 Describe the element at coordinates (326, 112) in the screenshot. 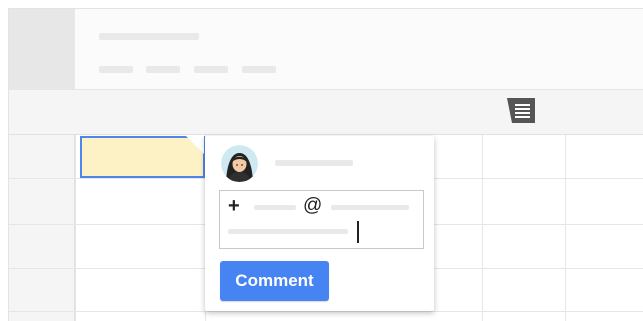

I see `toolbar` at that location.